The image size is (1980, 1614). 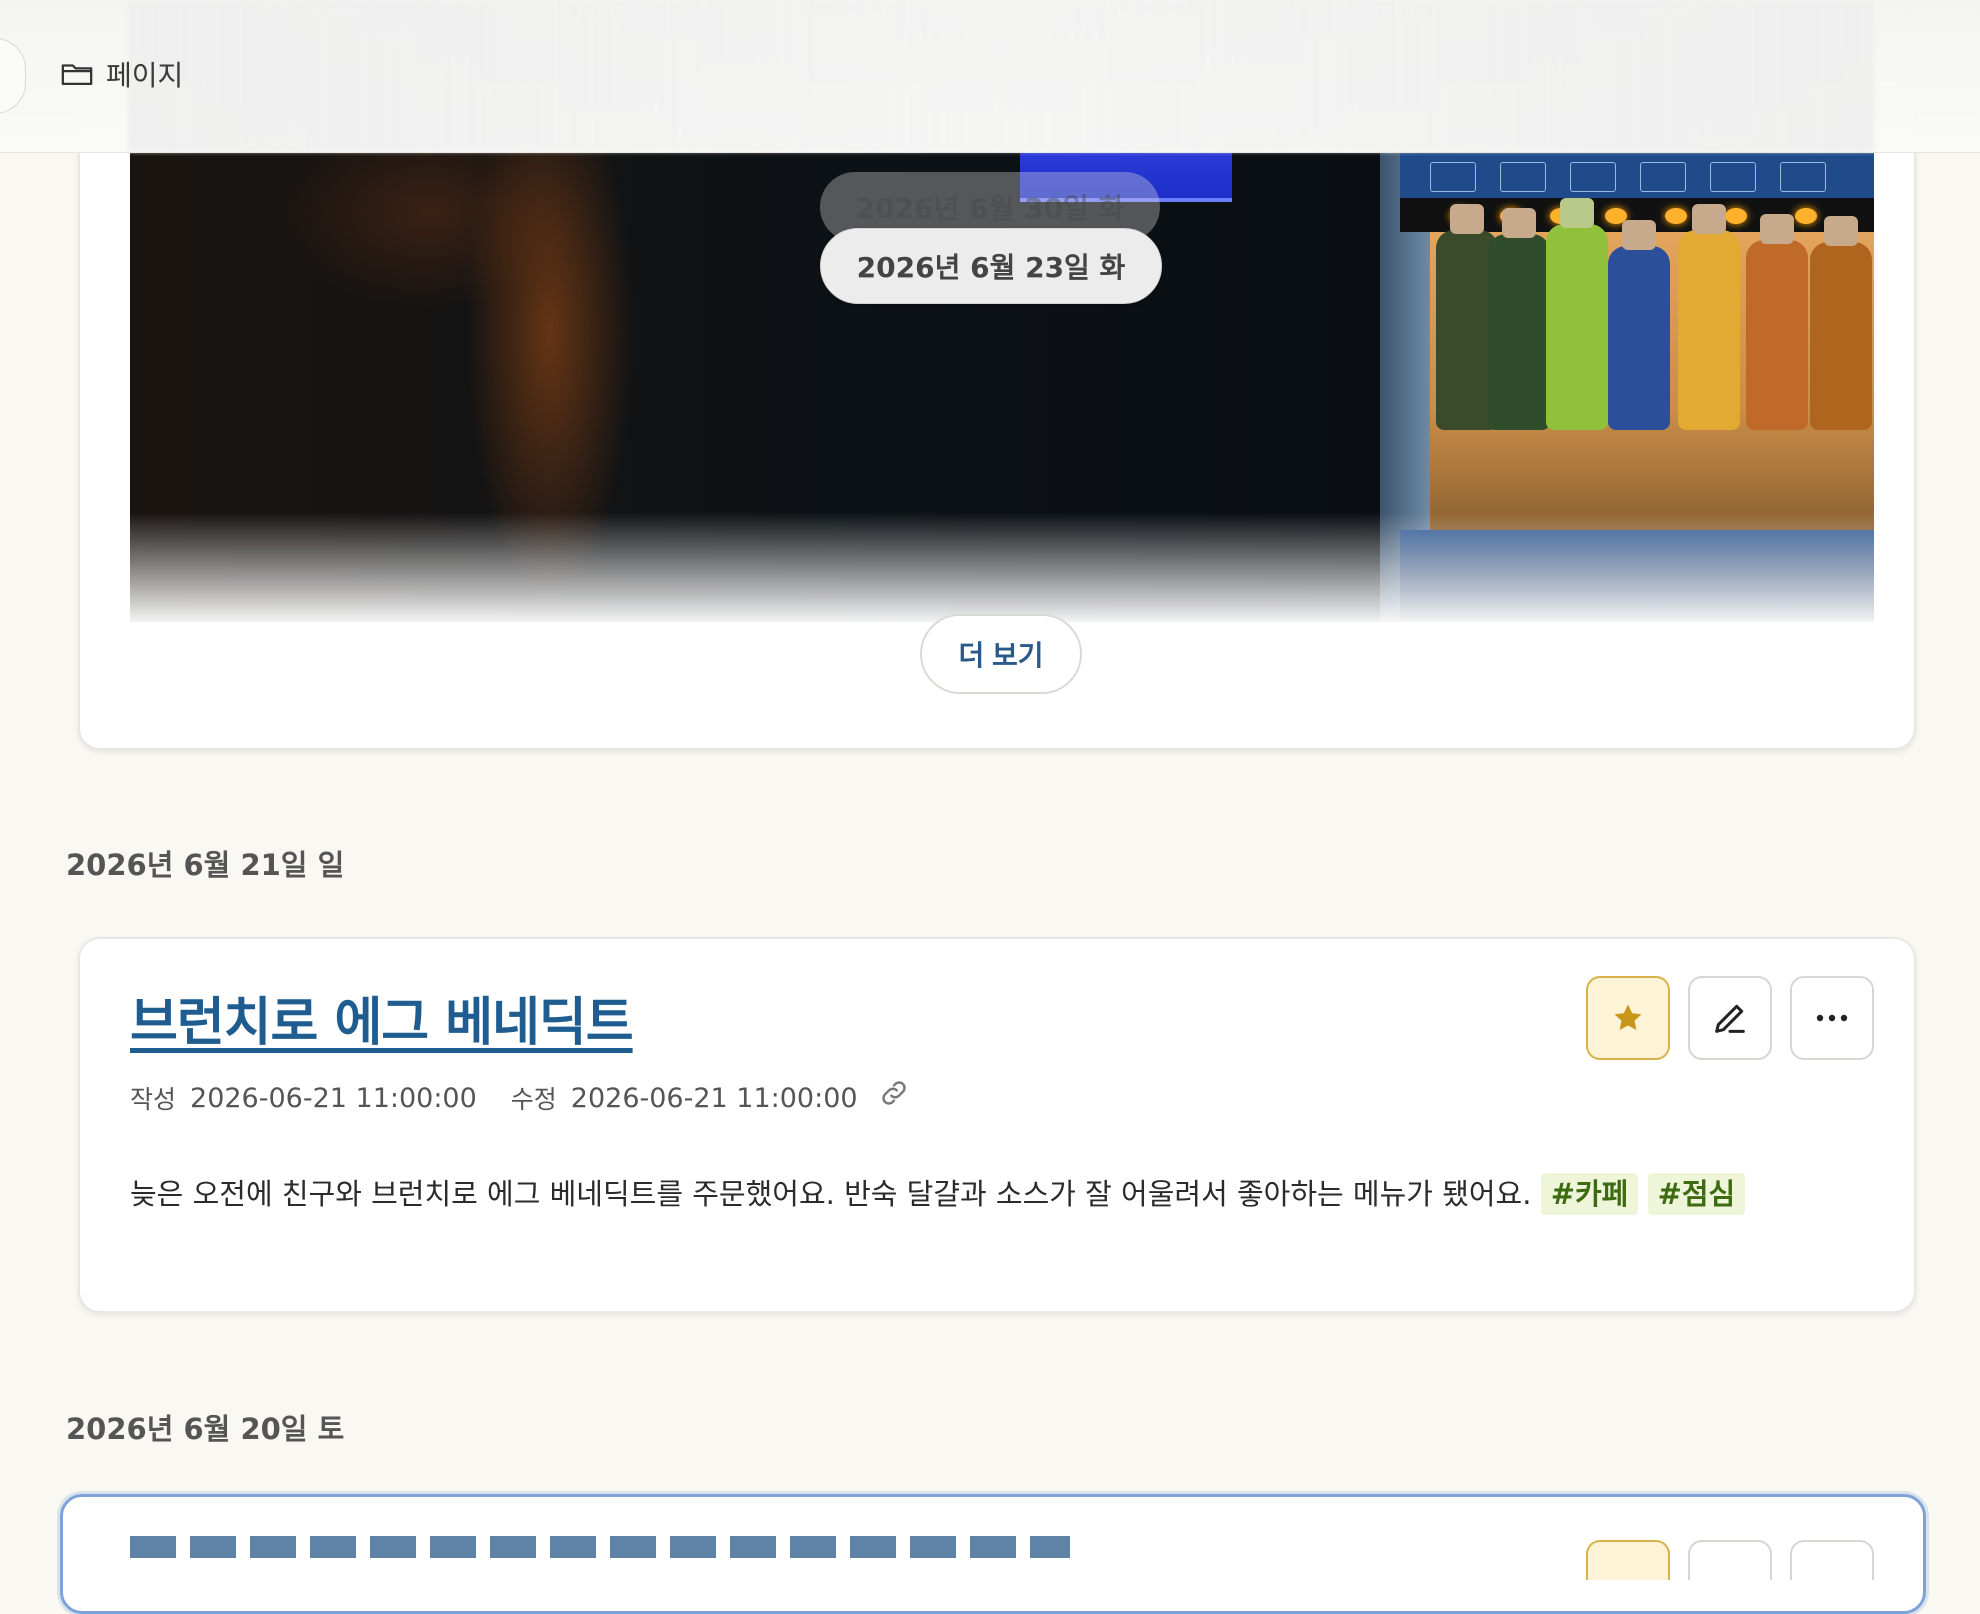 What do you see at coordinates (600, 1550) in the screenshot?
I see `entry-title-link-partial` at bounding box center [600, 1550].